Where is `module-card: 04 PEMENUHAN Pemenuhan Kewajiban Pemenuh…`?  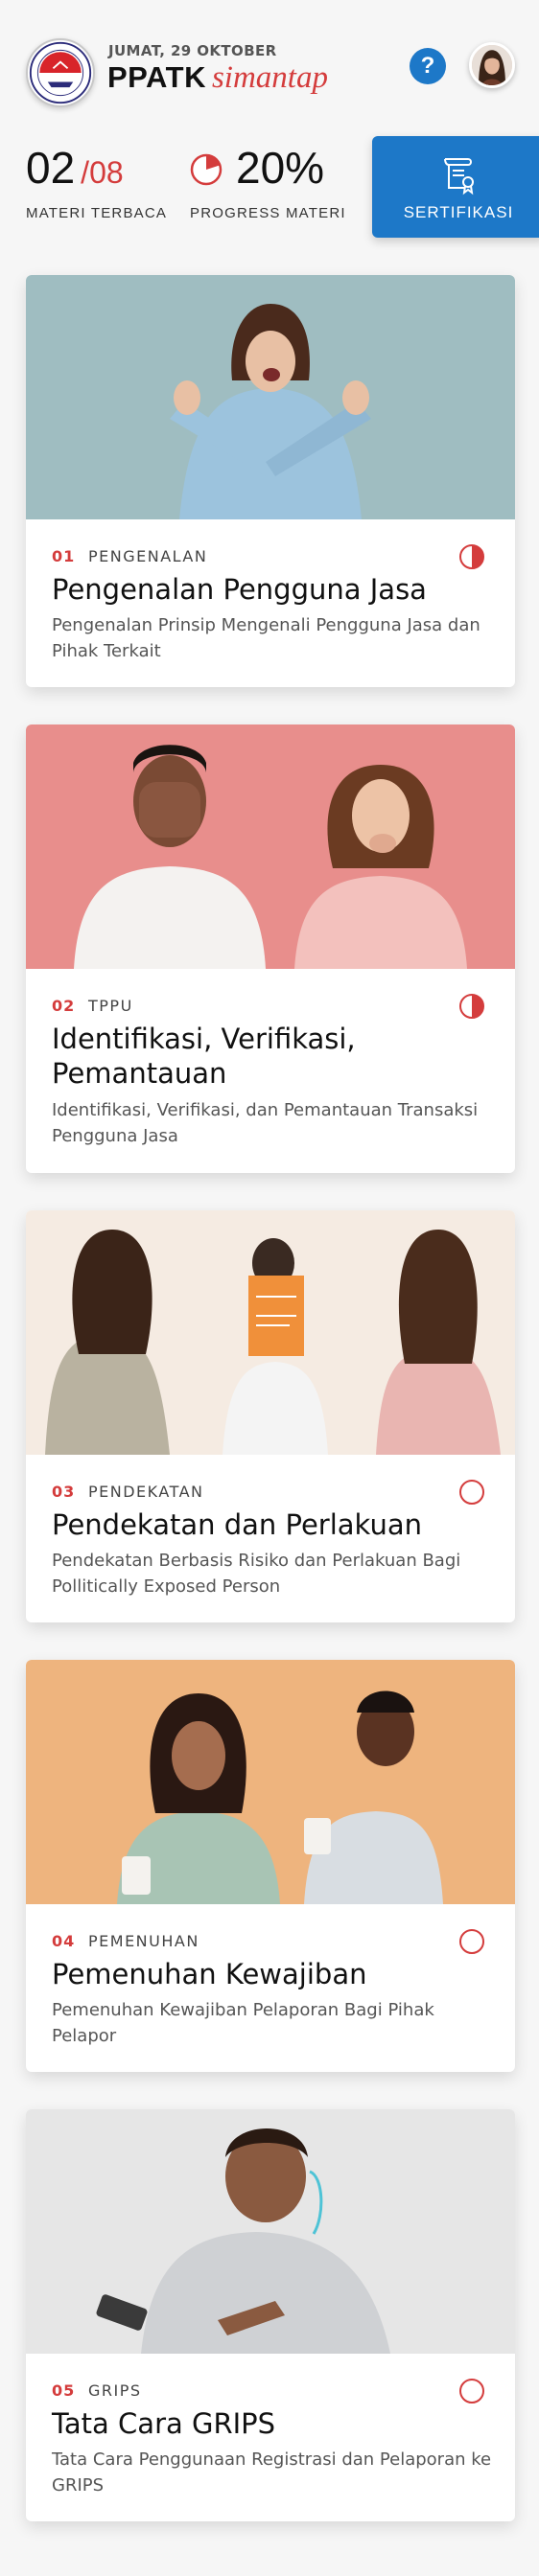
module-card: 04 PEMENUHAN Pemenuhan Kewajiban Pemenuh… is located at coordinates (270, 1866).